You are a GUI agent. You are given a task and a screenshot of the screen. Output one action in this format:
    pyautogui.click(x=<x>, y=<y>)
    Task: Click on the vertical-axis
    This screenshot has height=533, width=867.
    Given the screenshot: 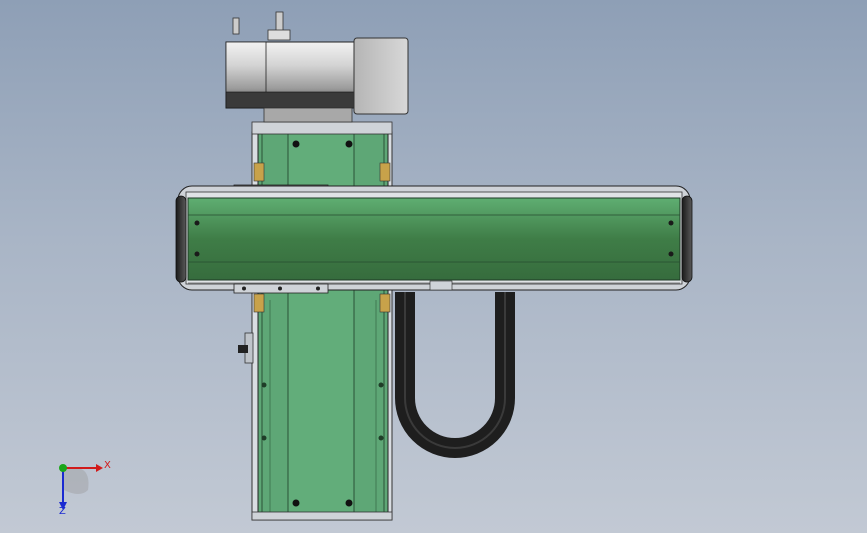 What is the action you would take?
    pyautogui.click(x=315, y=321)
    